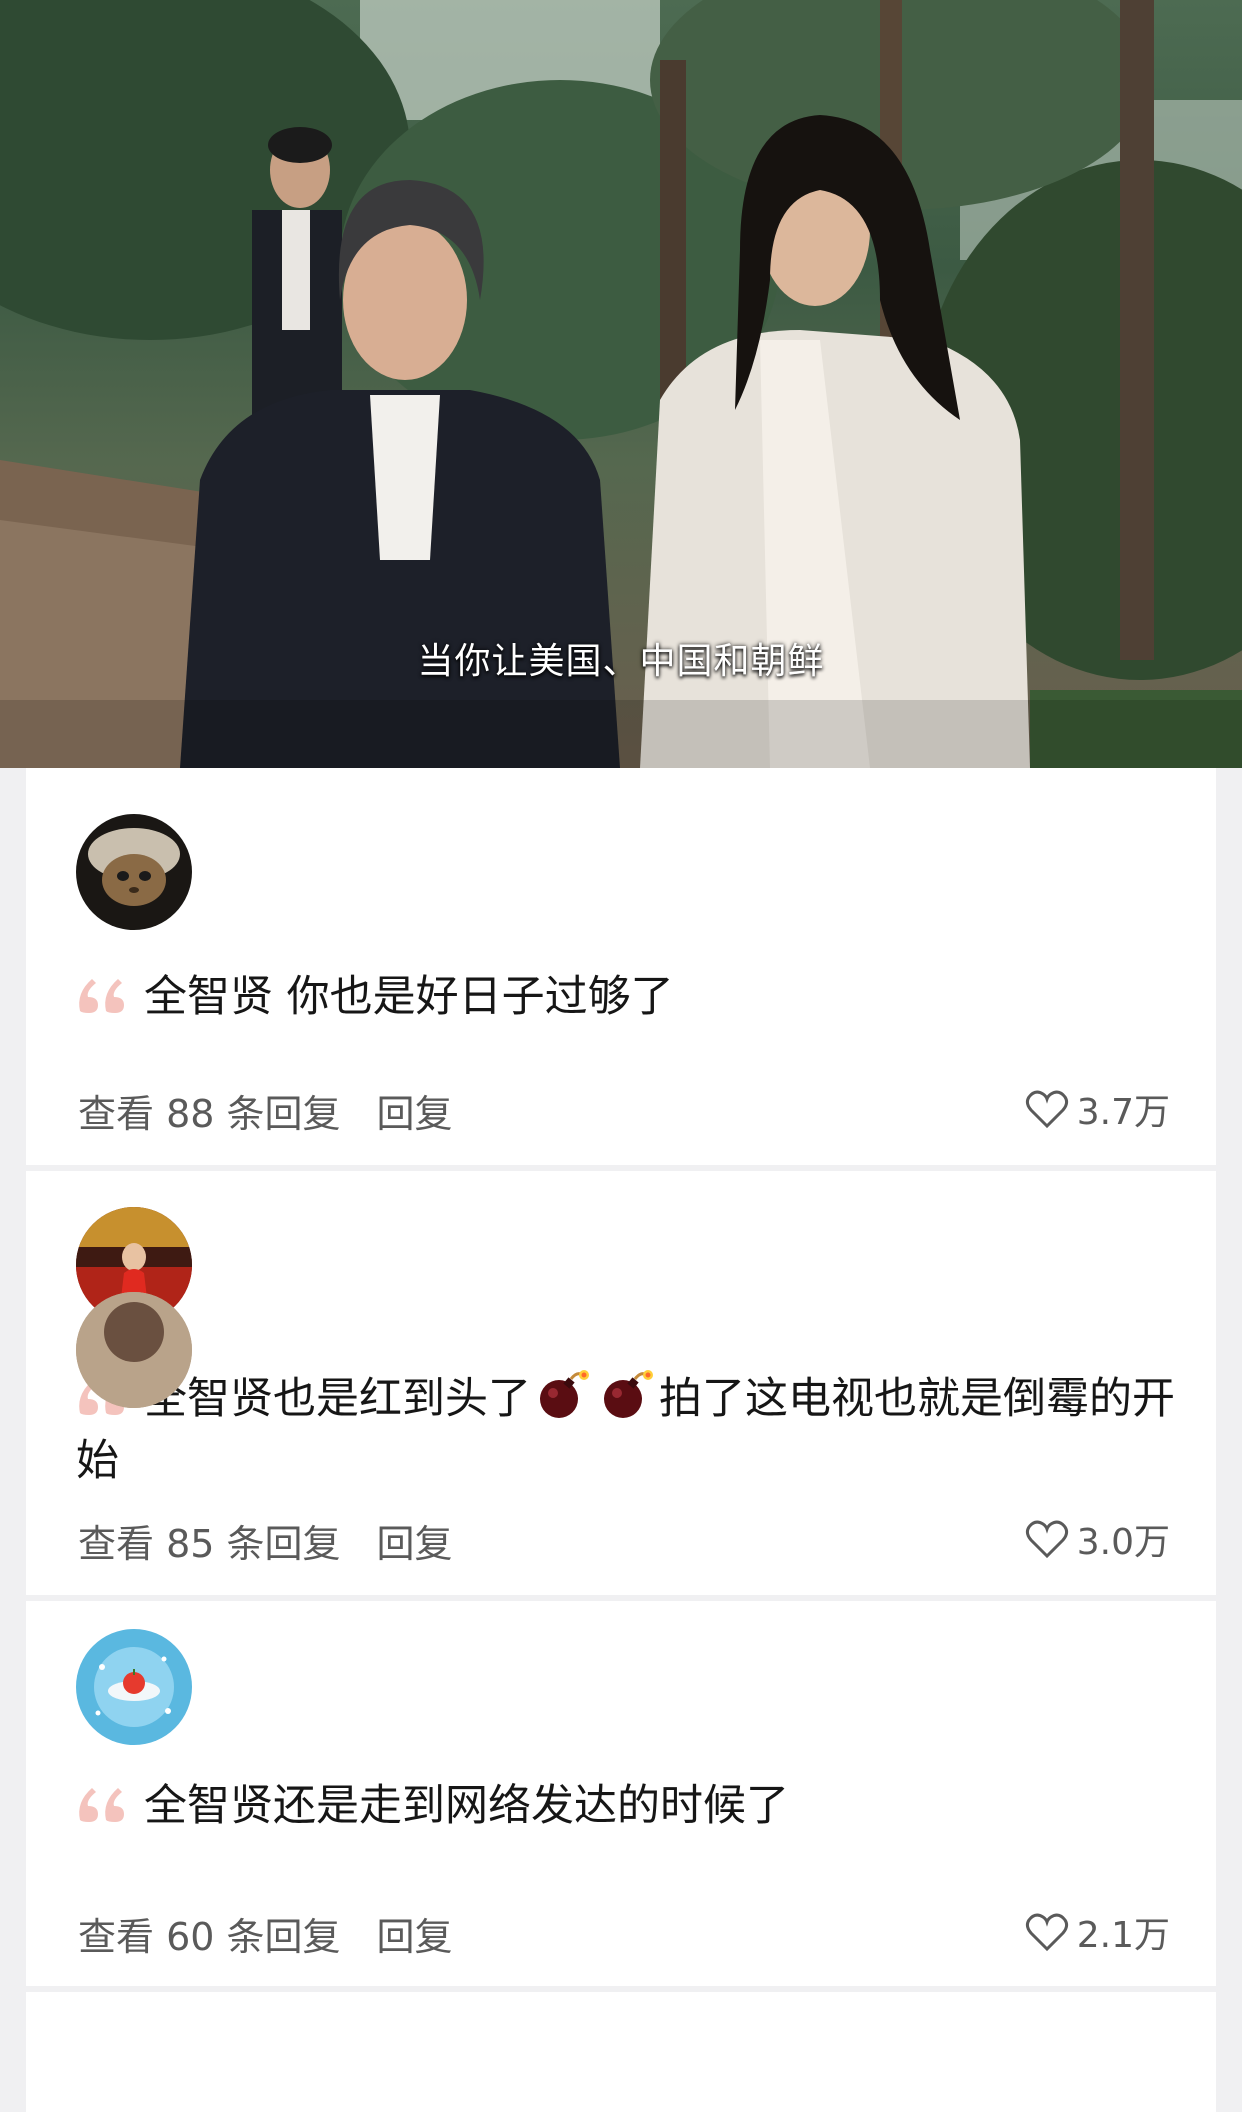 Image resolution: width=1242 pixels, height=2112 pixels. I want to click on view-replies-link: 查看 85 条回复, so click(209, 1544).